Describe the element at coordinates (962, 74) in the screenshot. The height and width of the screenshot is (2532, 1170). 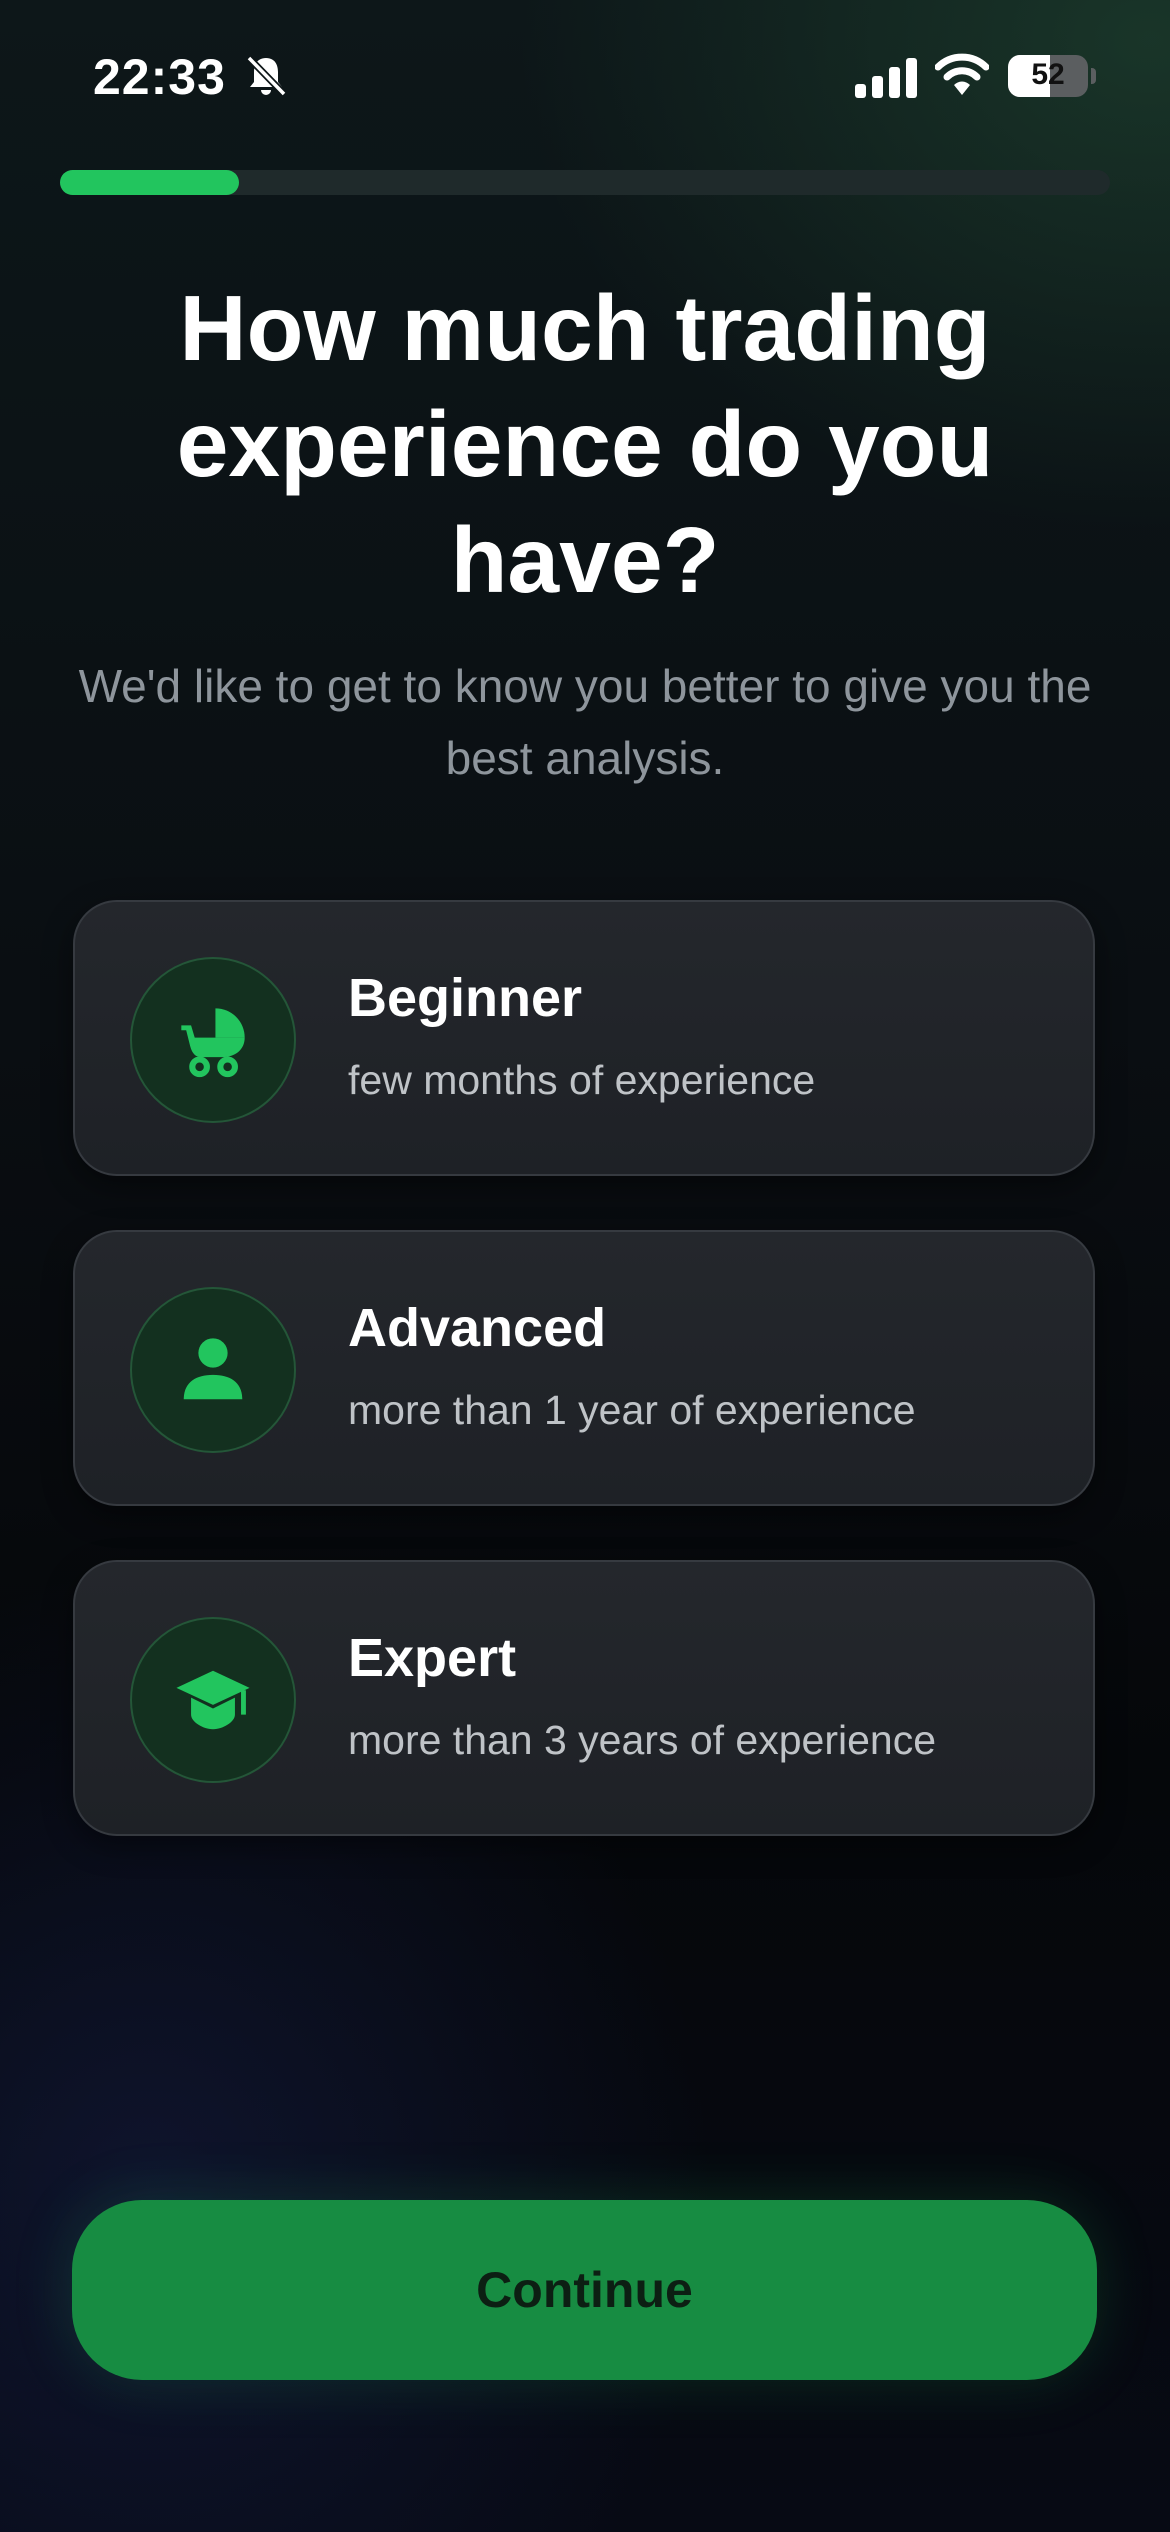
I see `wifi-icon` at that location.